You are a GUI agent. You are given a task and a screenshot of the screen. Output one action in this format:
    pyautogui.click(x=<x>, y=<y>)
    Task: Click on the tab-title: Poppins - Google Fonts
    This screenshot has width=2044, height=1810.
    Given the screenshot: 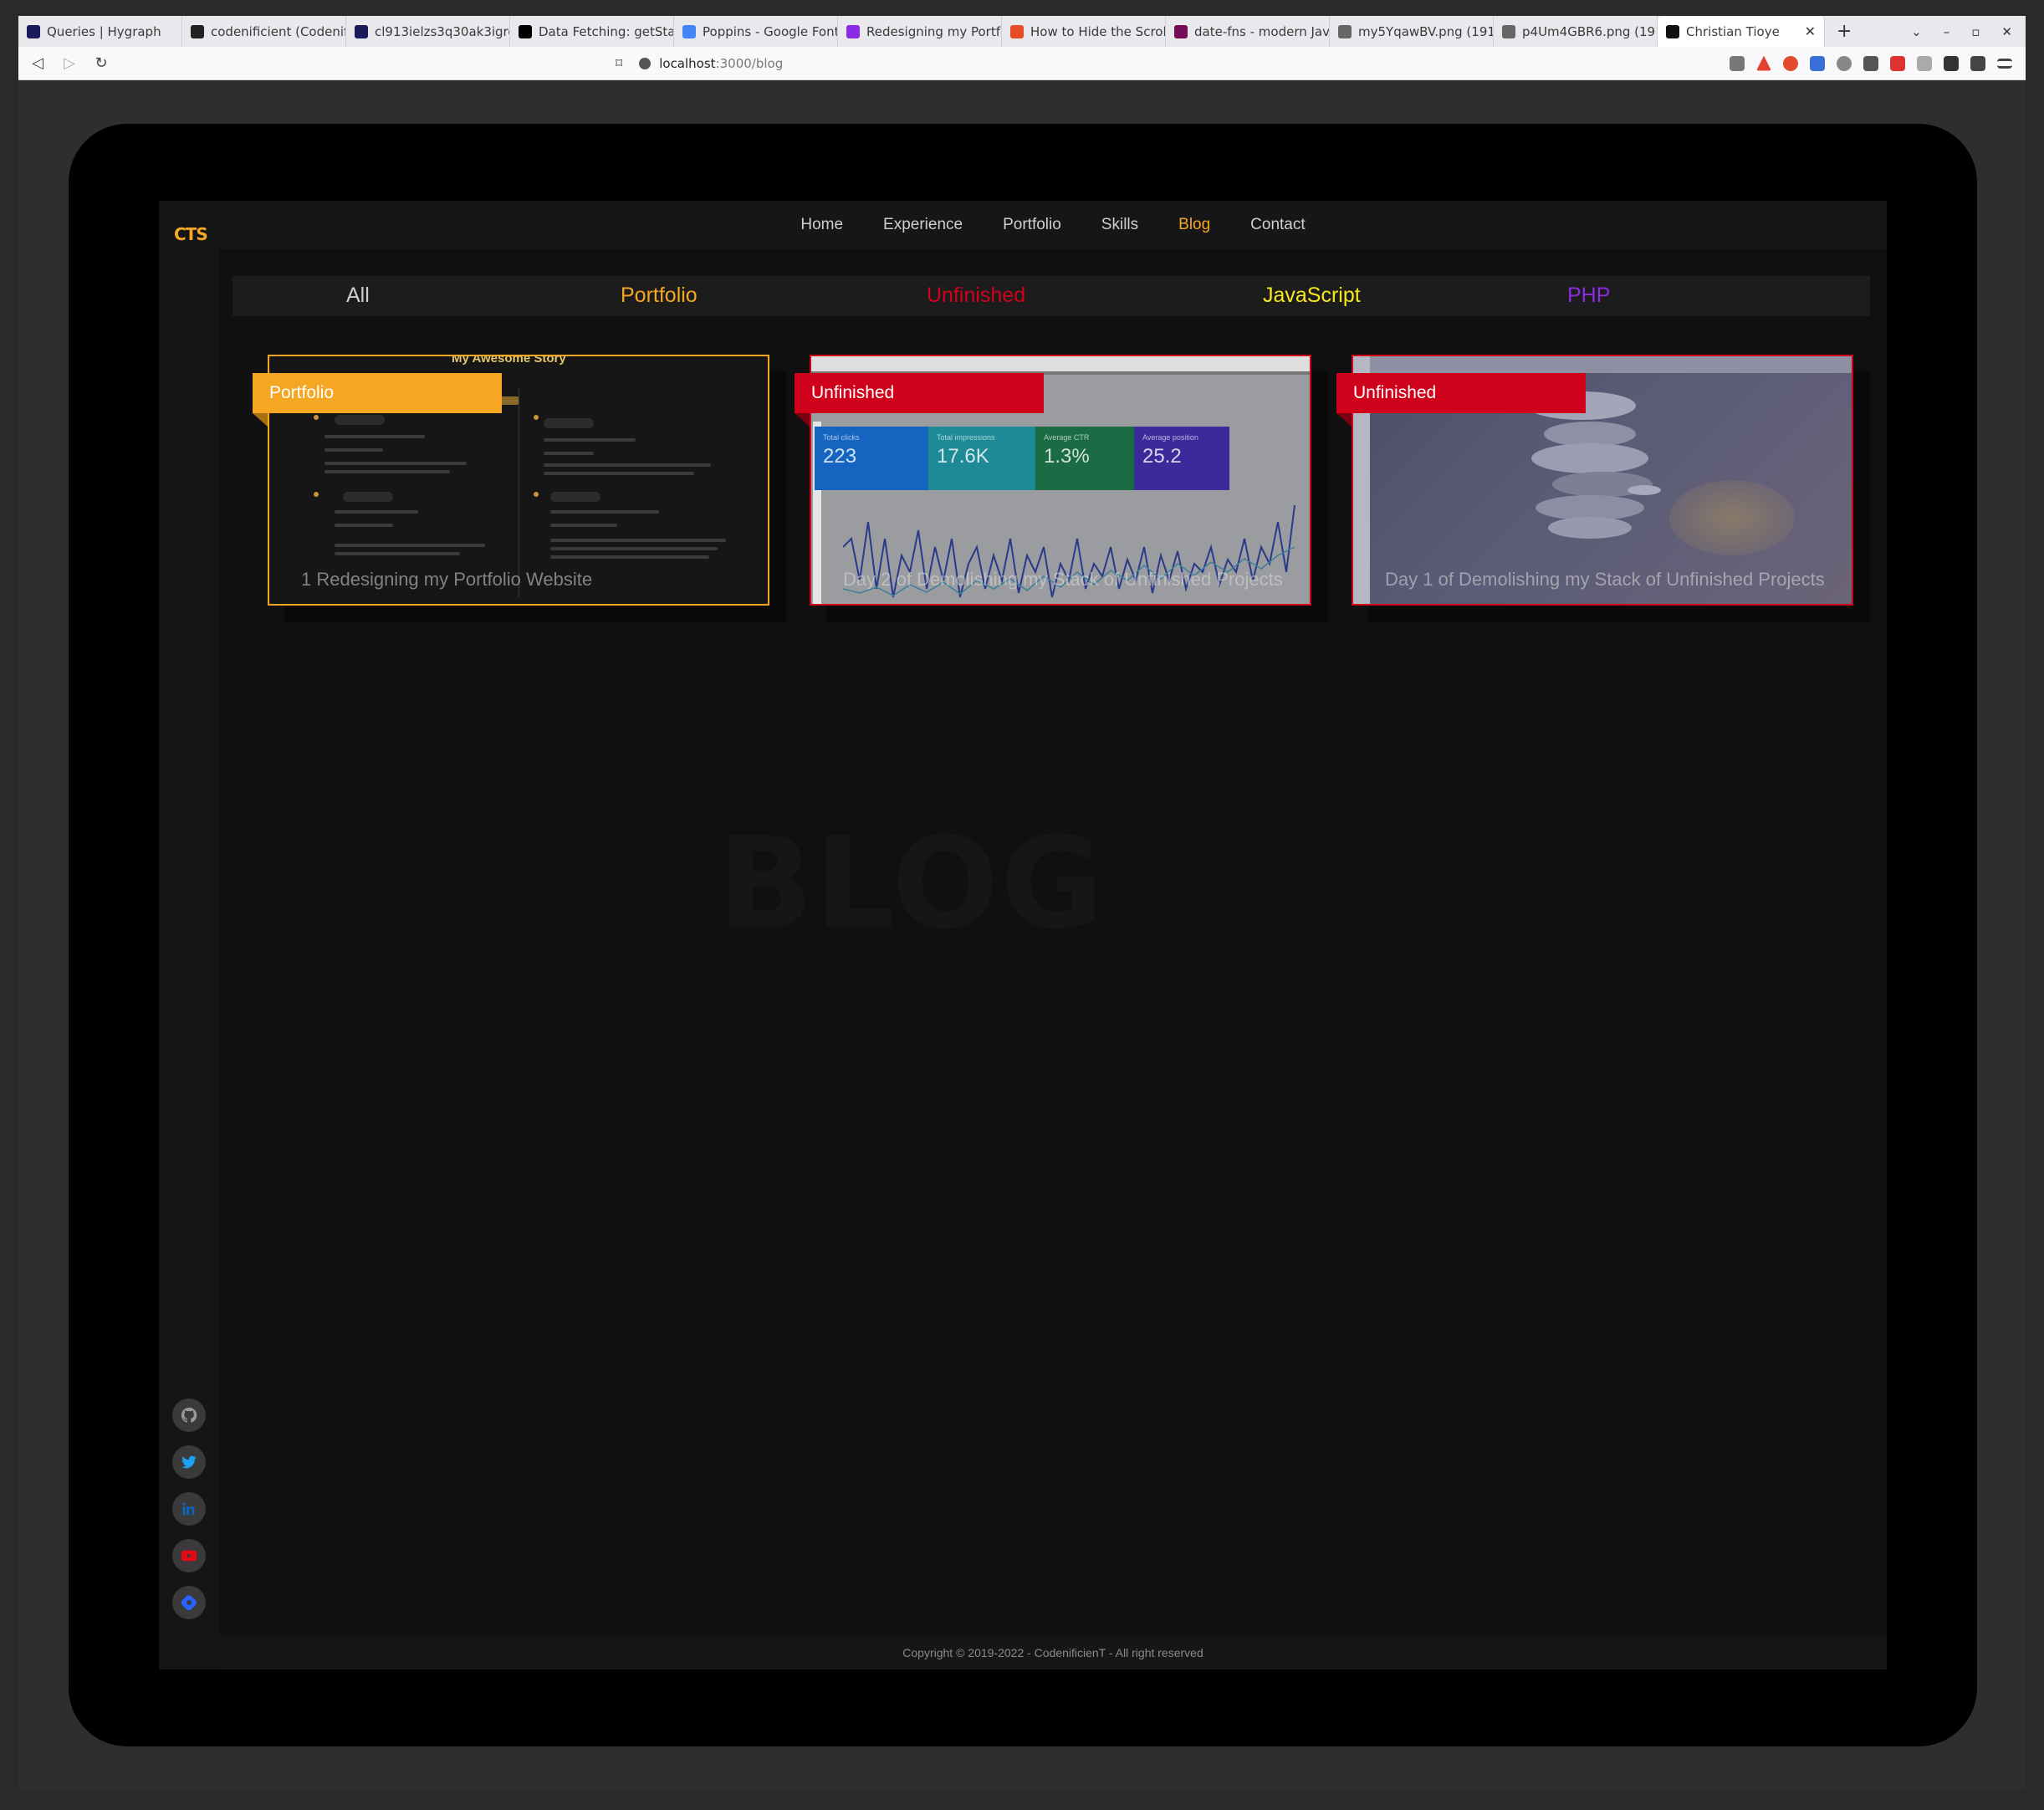 What is the action you would take?
    pyautogui.click(x=770, y=31)
    